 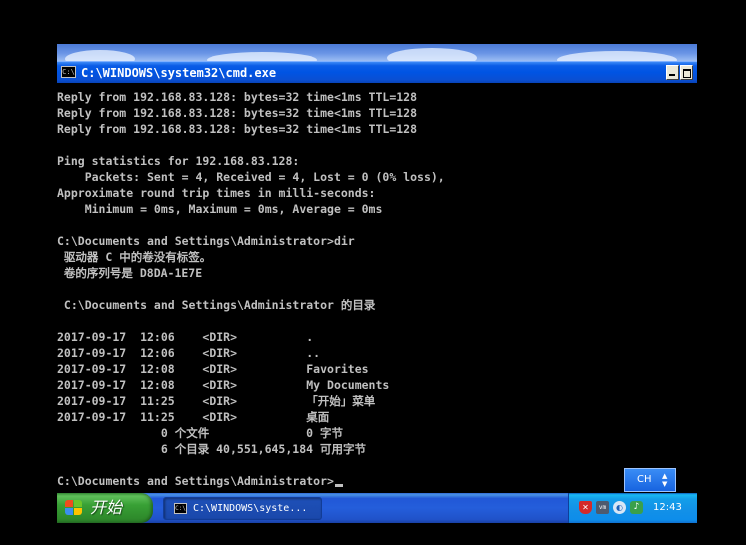 I want to click on start-button: 开始, so click(x=105, y=508).